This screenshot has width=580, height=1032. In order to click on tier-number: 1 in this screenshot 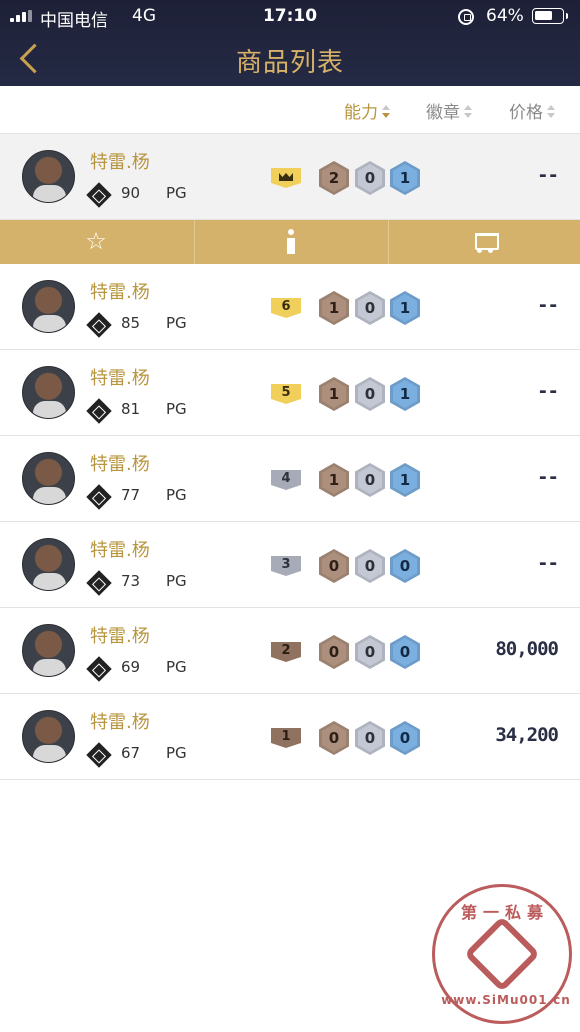, I will do `click(286, 736)`.